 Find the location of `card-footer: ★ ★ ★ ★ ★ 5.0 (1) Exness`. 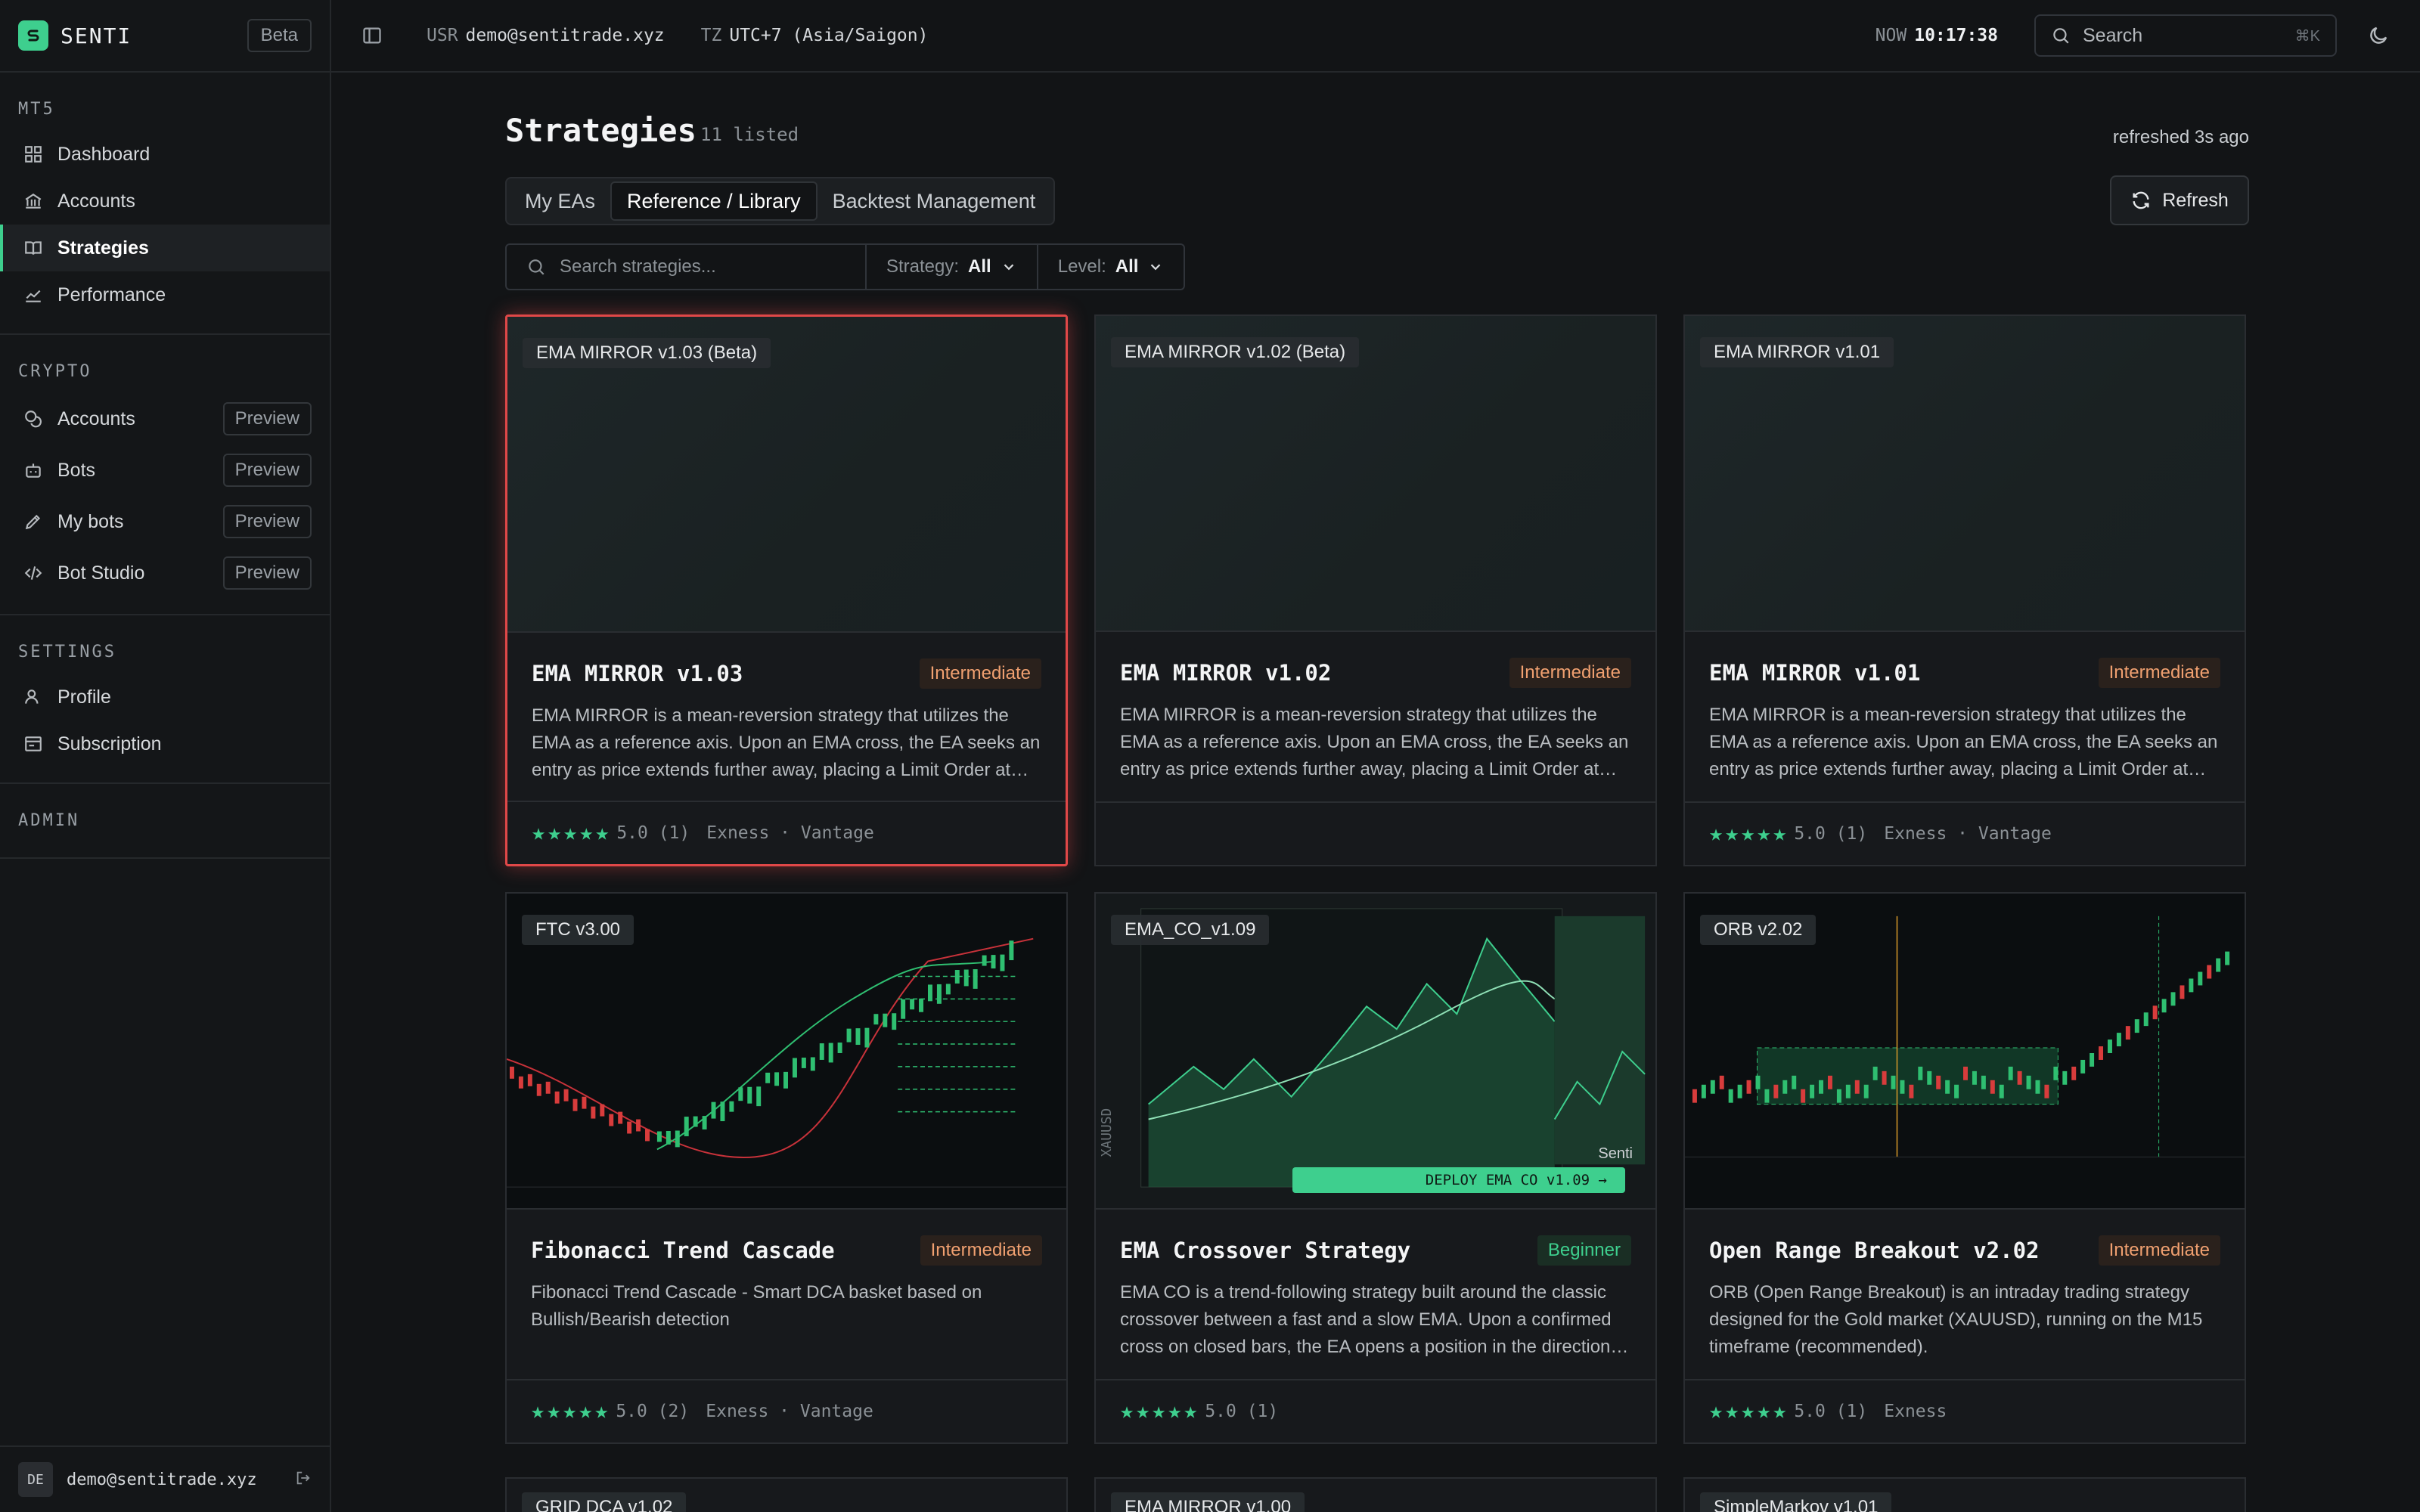

card-footer: ★ ★ ★ ★ ★ 5.0 (1) Exness is located at coordinates (1965, 1410).